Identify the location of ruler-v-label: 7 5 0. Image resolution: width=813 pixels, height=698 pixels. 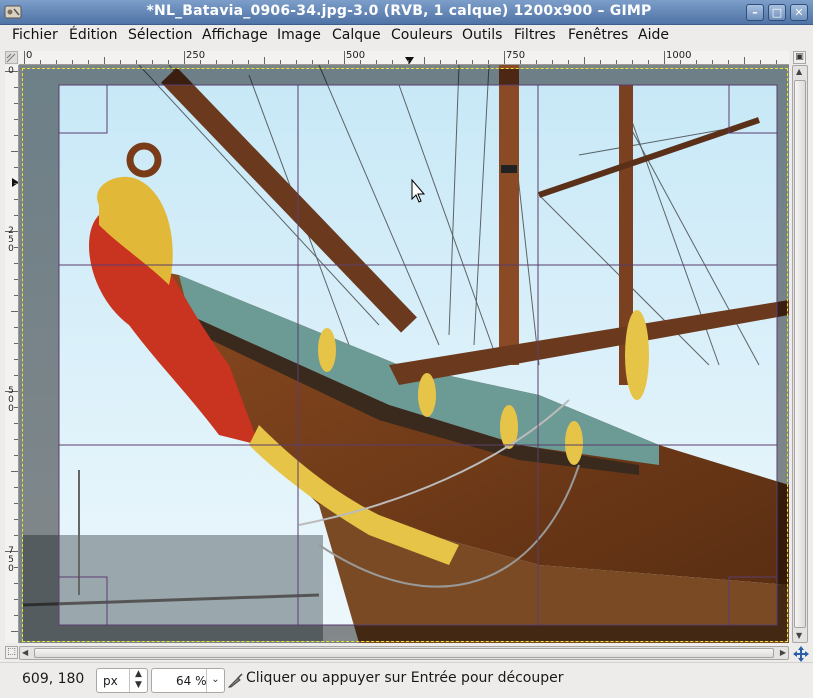
(11, 560).